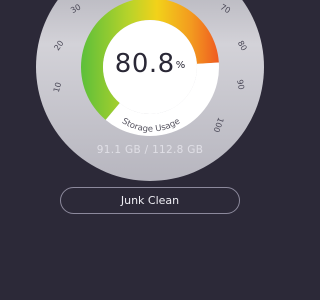 This screenshot has height=300, width=320. Describe the element at coordinates (150, 200) in the screenshot. I see `junk-clean-button: Junk Clean` at that location.